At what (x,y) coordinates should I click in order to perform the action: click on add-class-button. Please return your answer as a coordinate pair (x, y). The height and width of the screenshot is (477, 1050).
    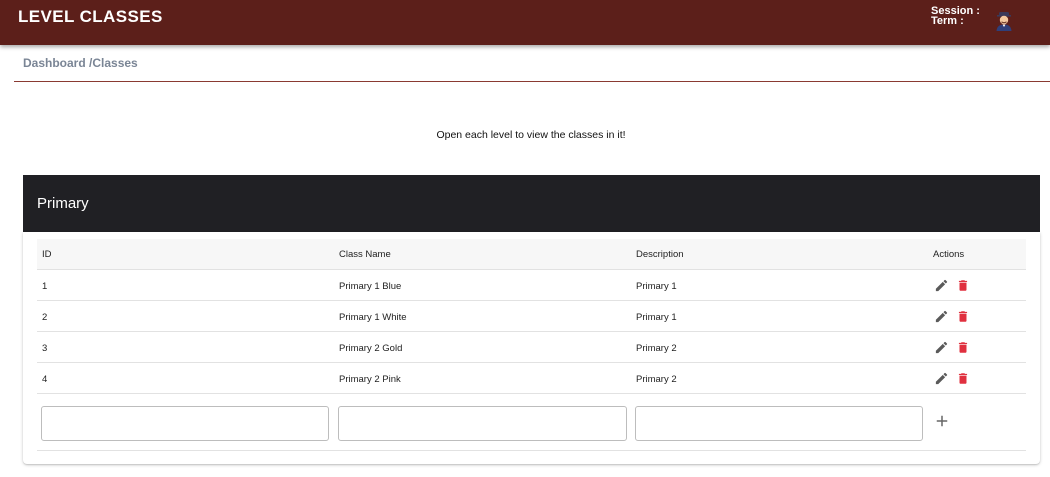
    Looking at the image, I should click on (942, 421).